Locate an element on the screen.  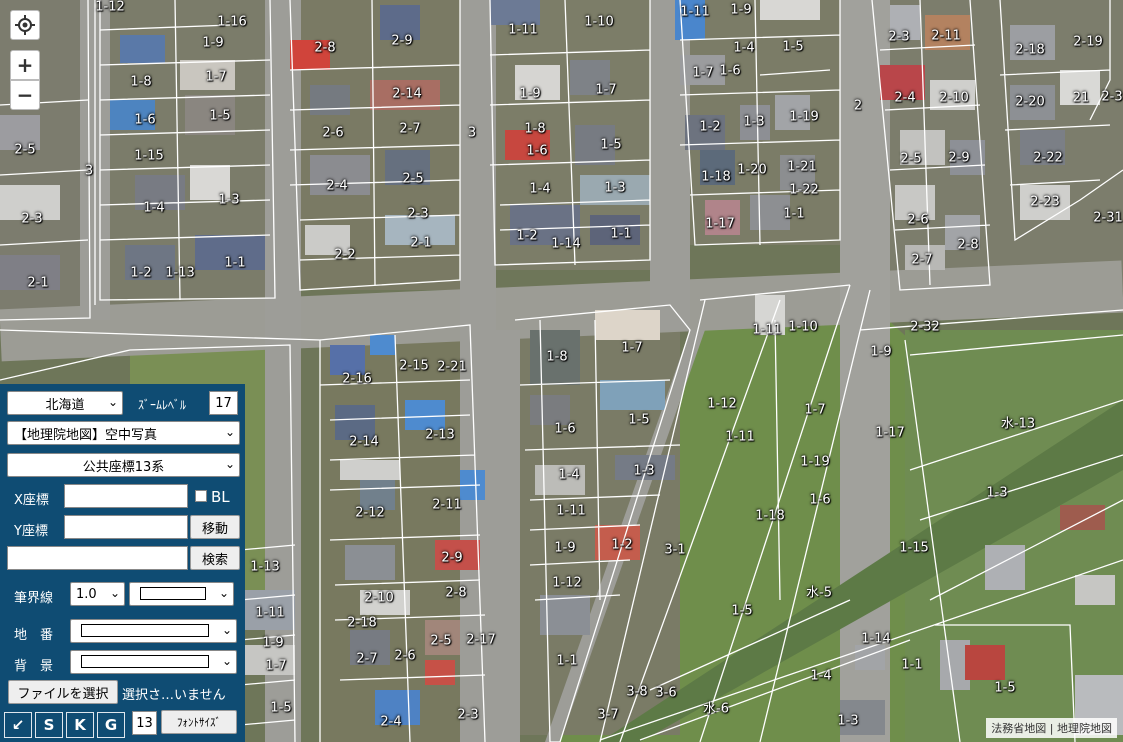
parcel-number-label: 2-21 is located at coordinates (452, 367).